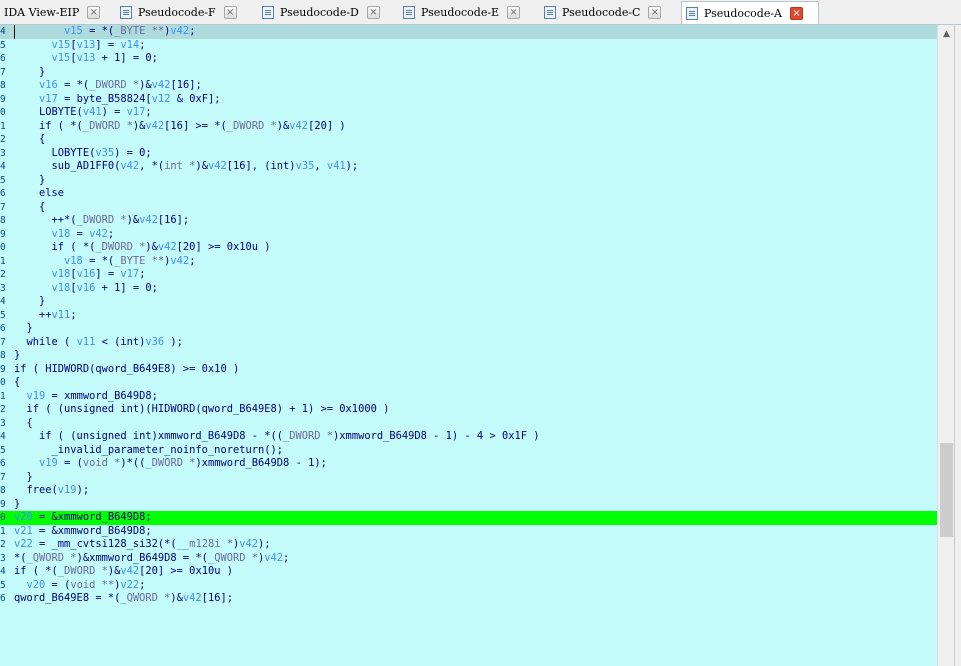  What do you see at coordinates (148, 449) in the screenshot?
I see `code-text: _invalid_parameter_noinfo_noreturn();` at bounding box center [148, 449].